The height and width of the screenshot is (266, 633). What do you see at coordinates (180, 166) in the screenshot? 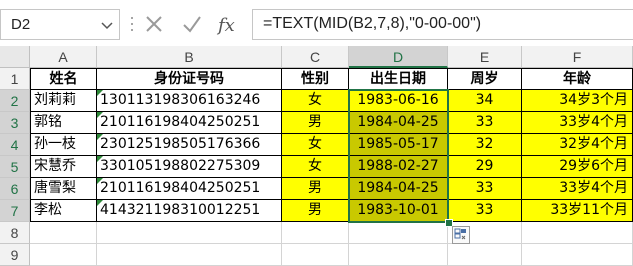
I see `cell-id-number-text: 330105198802275309` at bounding box center [180, 166].